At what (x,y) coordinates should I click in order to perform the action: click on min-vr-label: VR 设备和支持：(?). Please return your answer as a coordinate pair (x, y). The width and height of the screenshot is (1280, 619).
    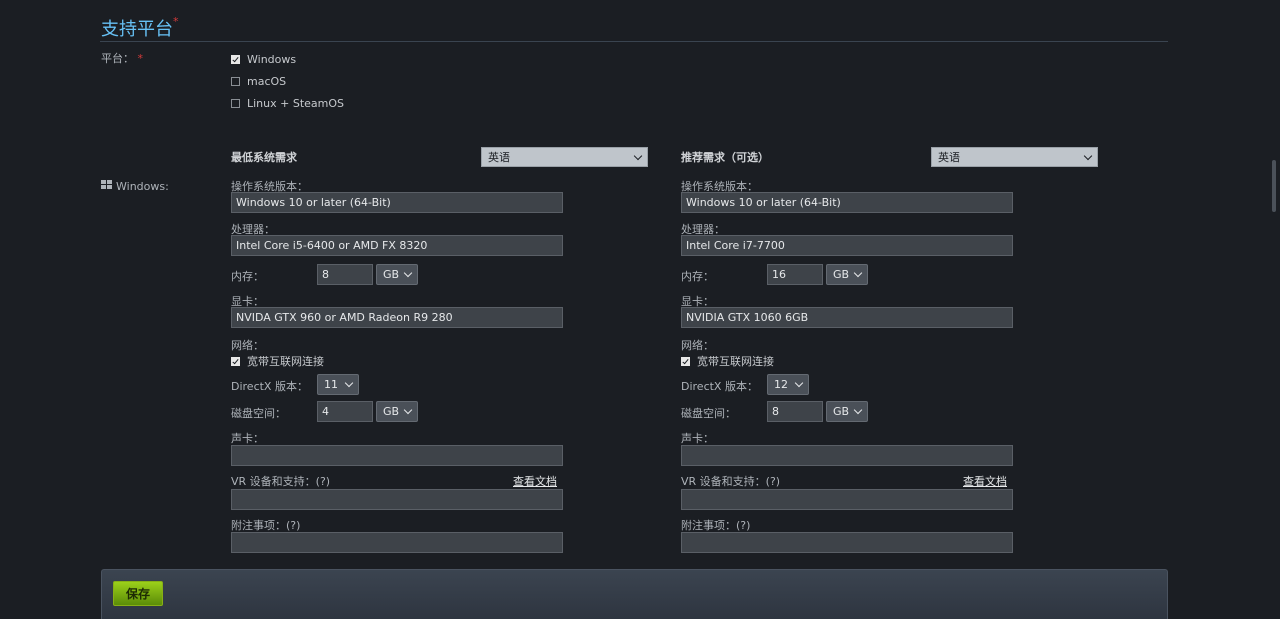
    Looking at the image, I should click on (281, 481).